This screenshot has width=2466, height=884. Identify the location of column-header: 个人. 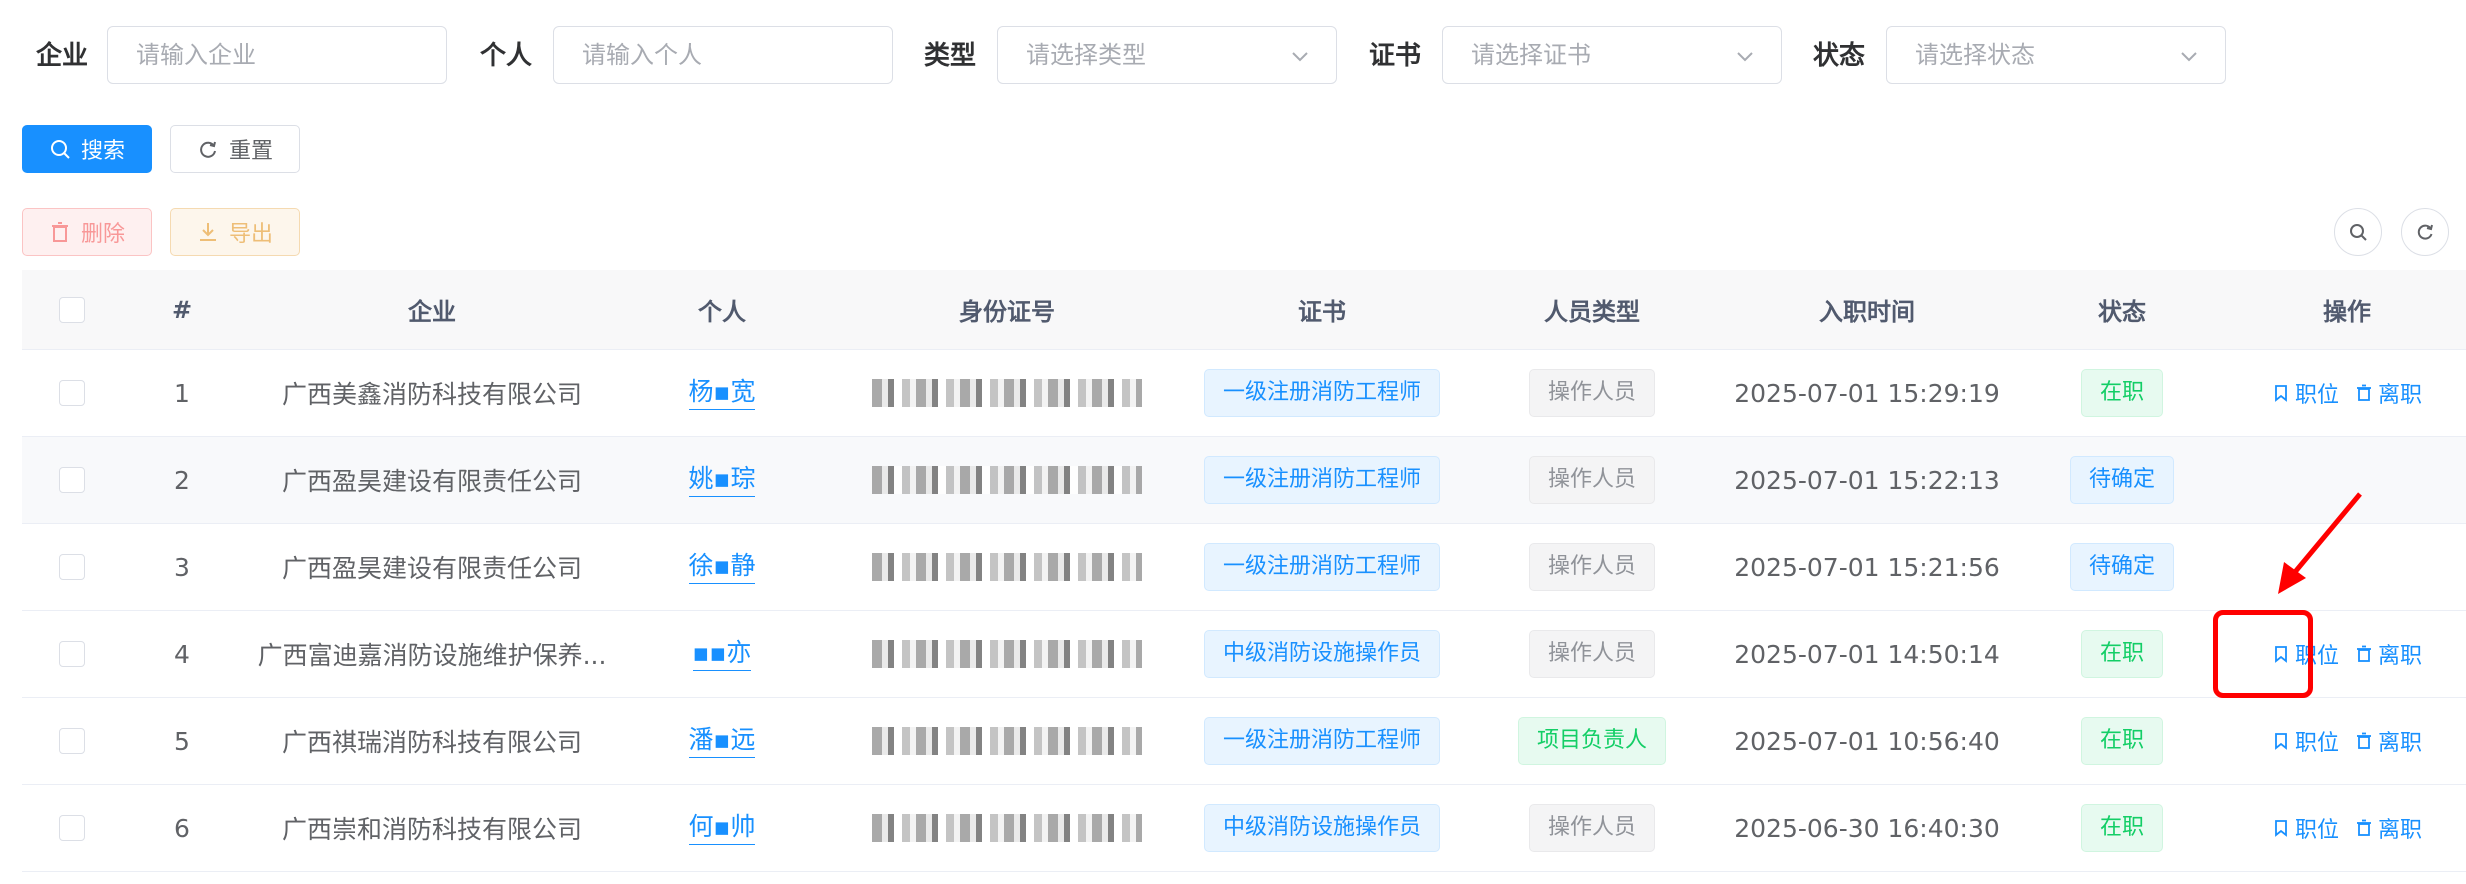
(722, 312).